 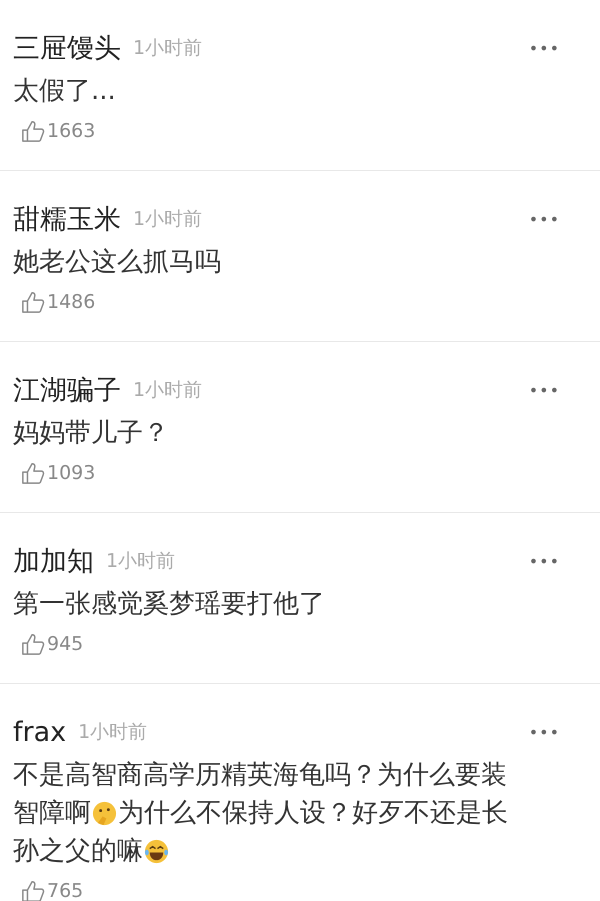 What do you see at coordinates (67, 48) in the screenshot?
I see `username: 三屉馒头` at bounding box center [67, 48].